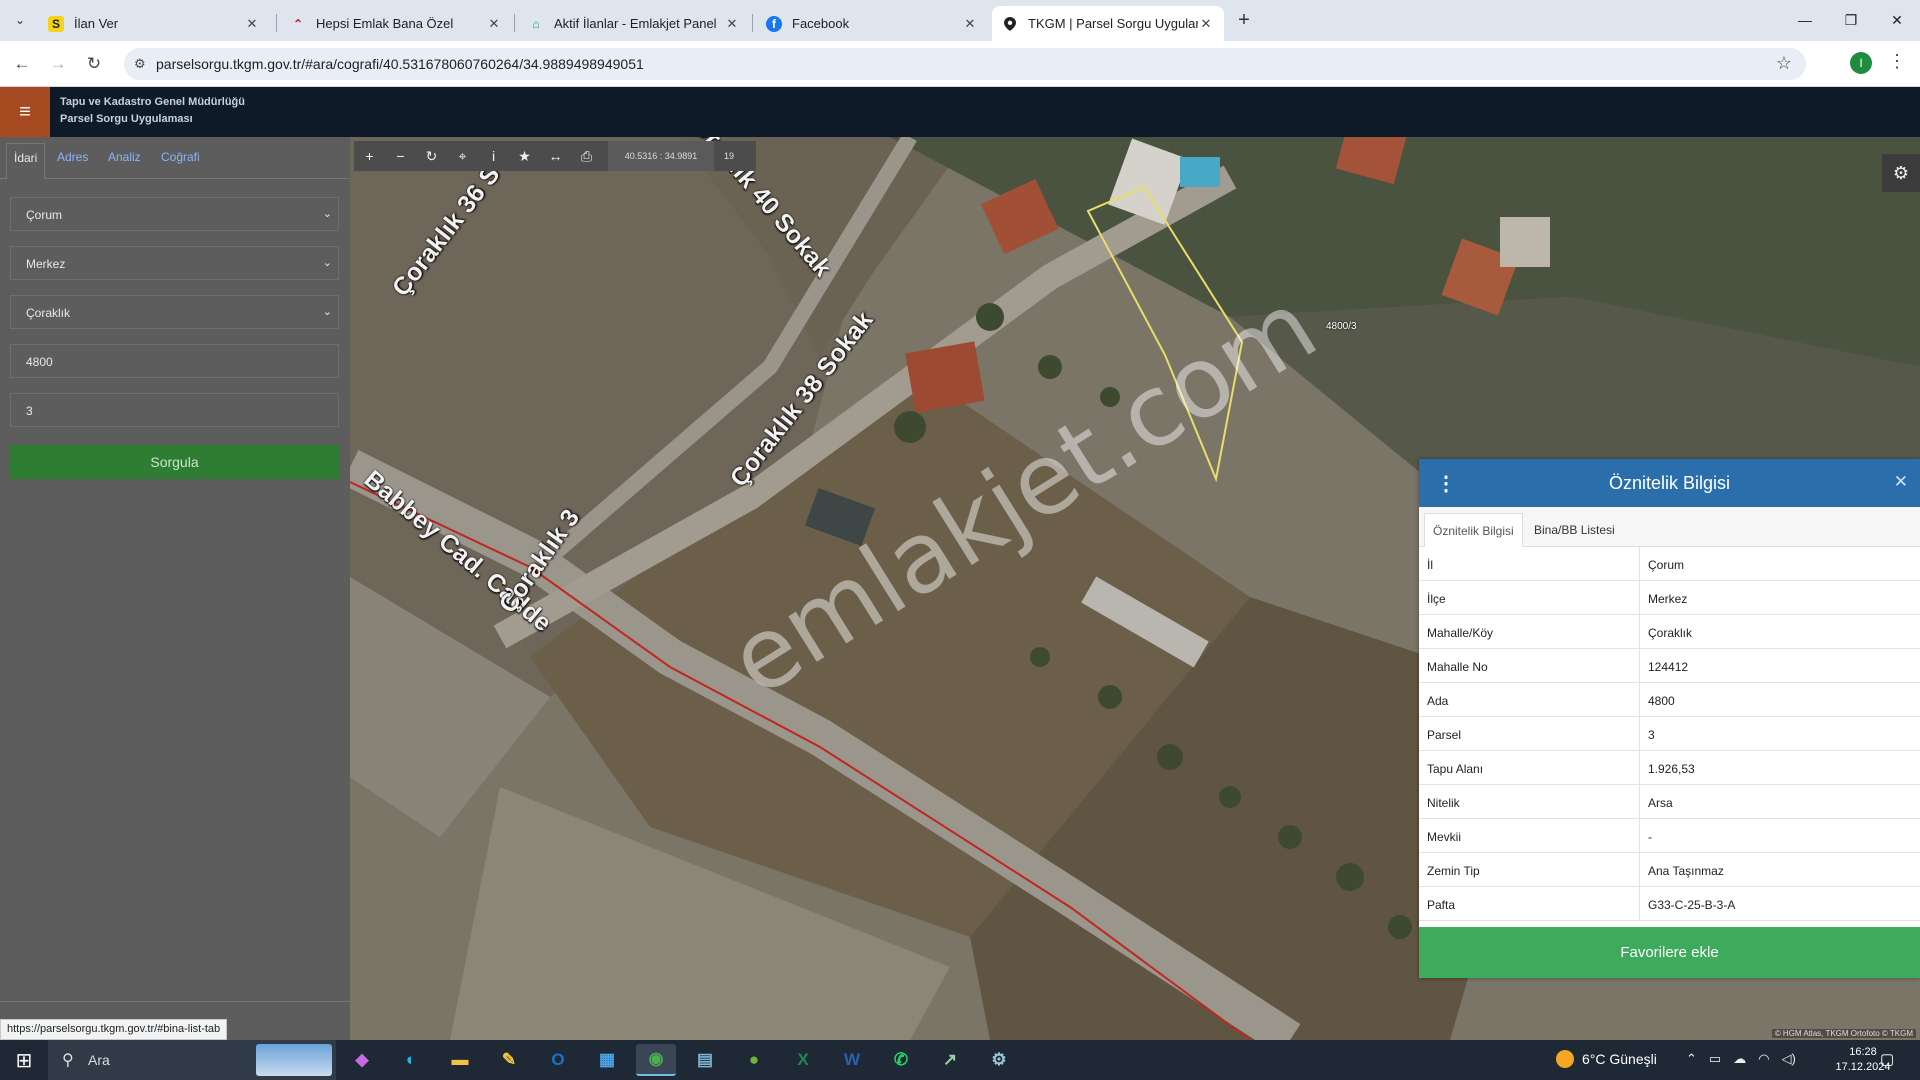 The height and width of the screenshot is (1080, 1920). I want to click on attr-value: Merkez, so click(1668, 599).